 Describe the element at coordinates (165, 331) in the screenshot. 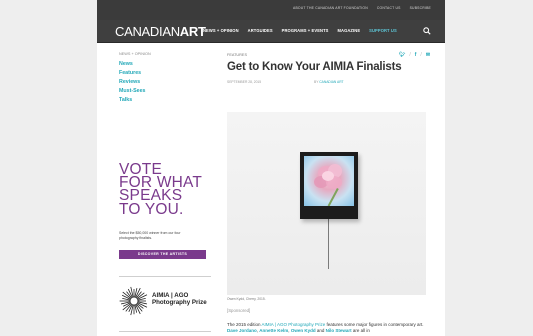

I see `ad-divider-bottom` at that location.